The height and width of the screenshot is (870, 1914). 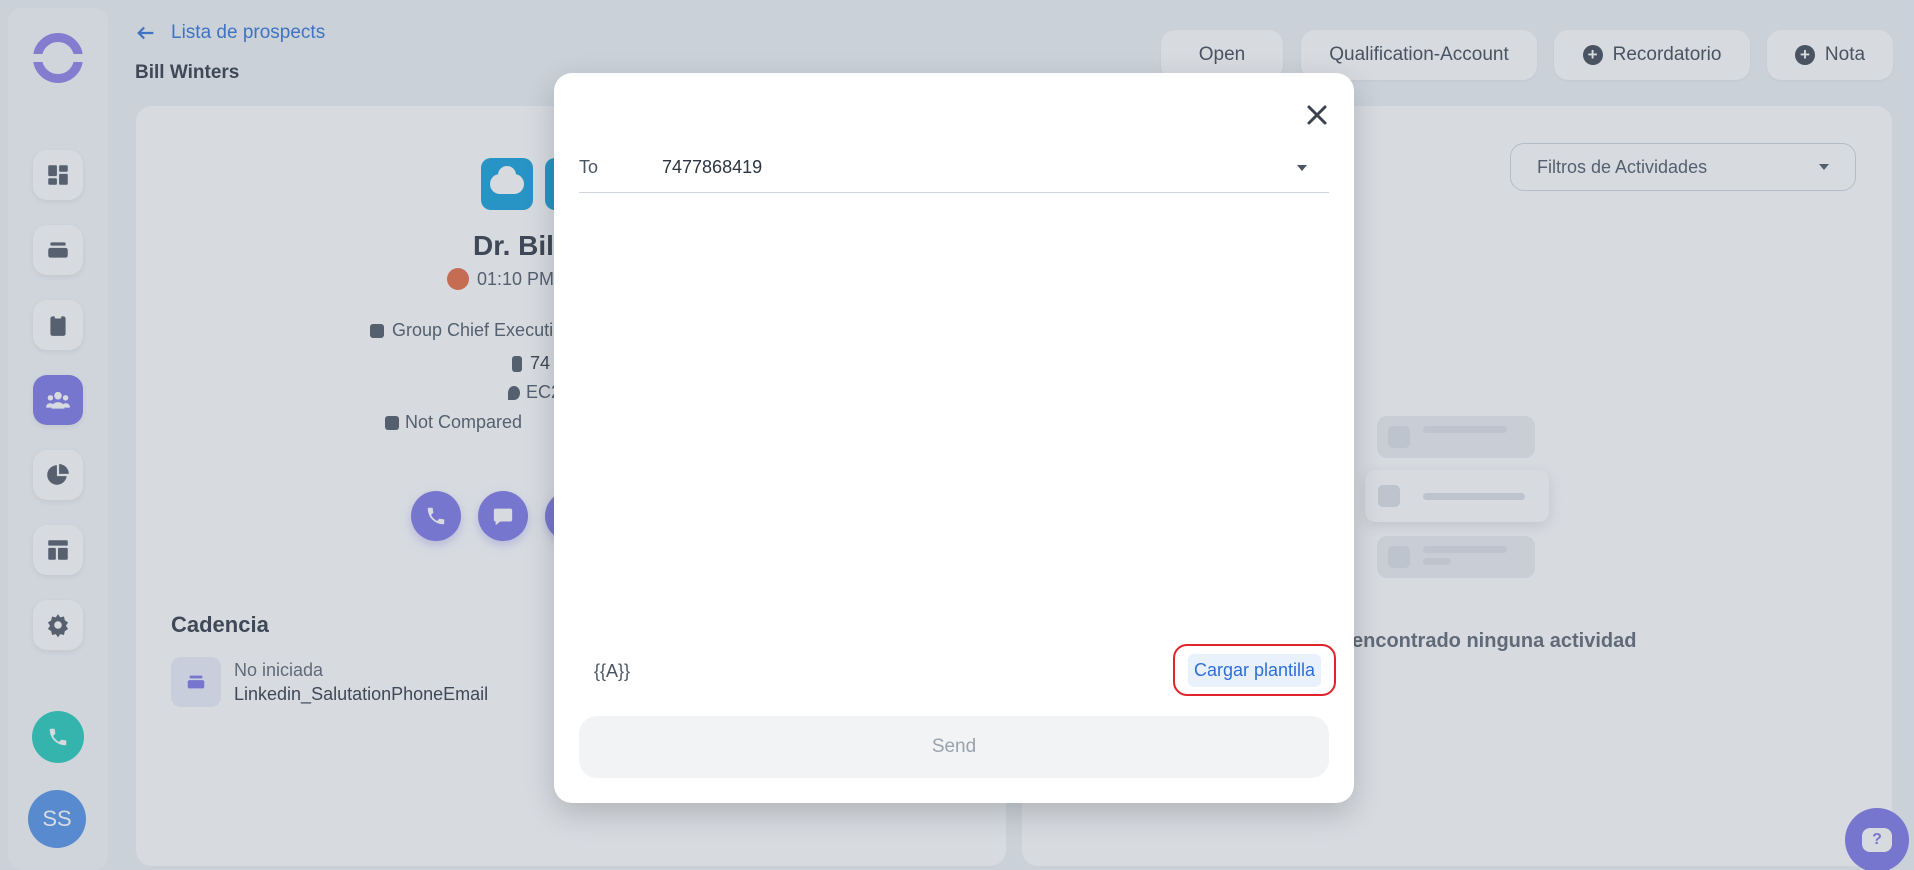 What do you see at coordinates (954, 168) in the screenshot?
I see `recipient-select: To 7477868419` at bounding box center [954, 168].